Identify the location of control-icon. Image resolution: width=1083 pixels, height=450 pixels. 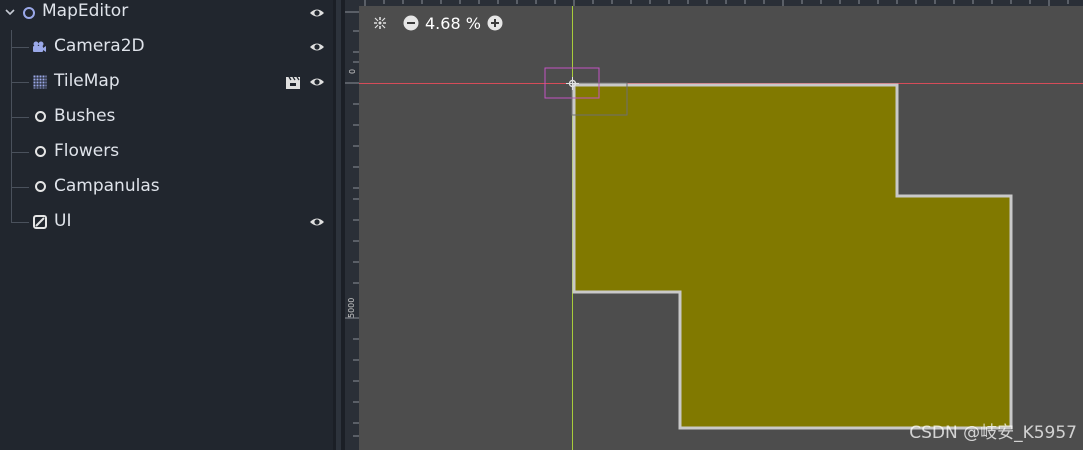
(40, 222).